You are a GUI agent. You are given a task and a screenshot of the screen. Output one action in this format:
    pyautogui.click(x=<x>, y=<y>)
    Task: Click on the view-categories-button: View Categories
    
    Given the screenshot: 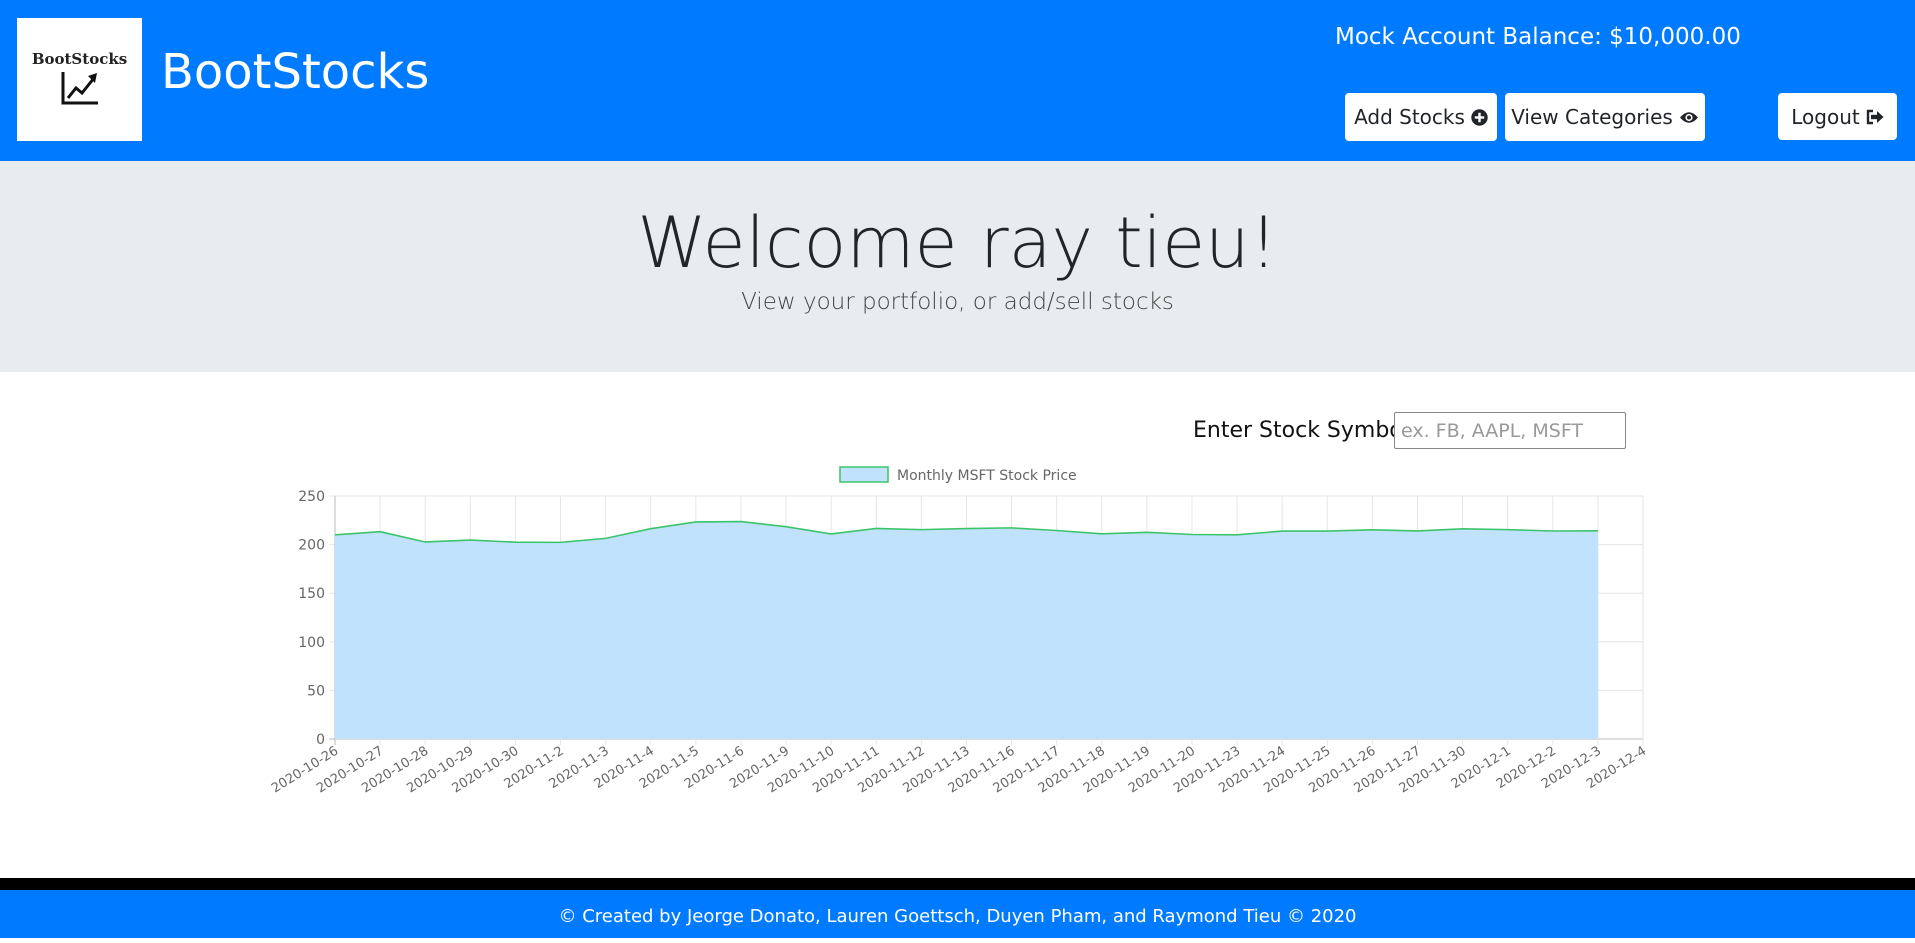 What is the action you would take?
    pyautogui.click(x=1605, y=117)
    